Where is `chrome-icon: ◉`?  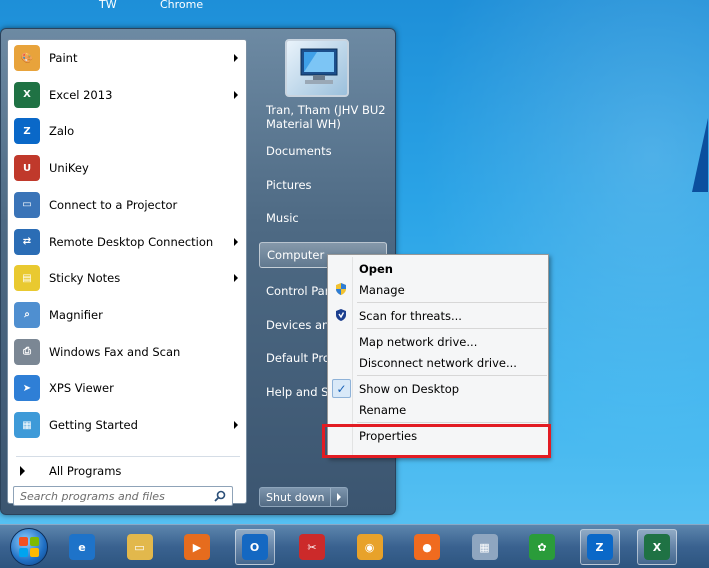 chrome-icon: ◉ is located at coordinates (369, 547).